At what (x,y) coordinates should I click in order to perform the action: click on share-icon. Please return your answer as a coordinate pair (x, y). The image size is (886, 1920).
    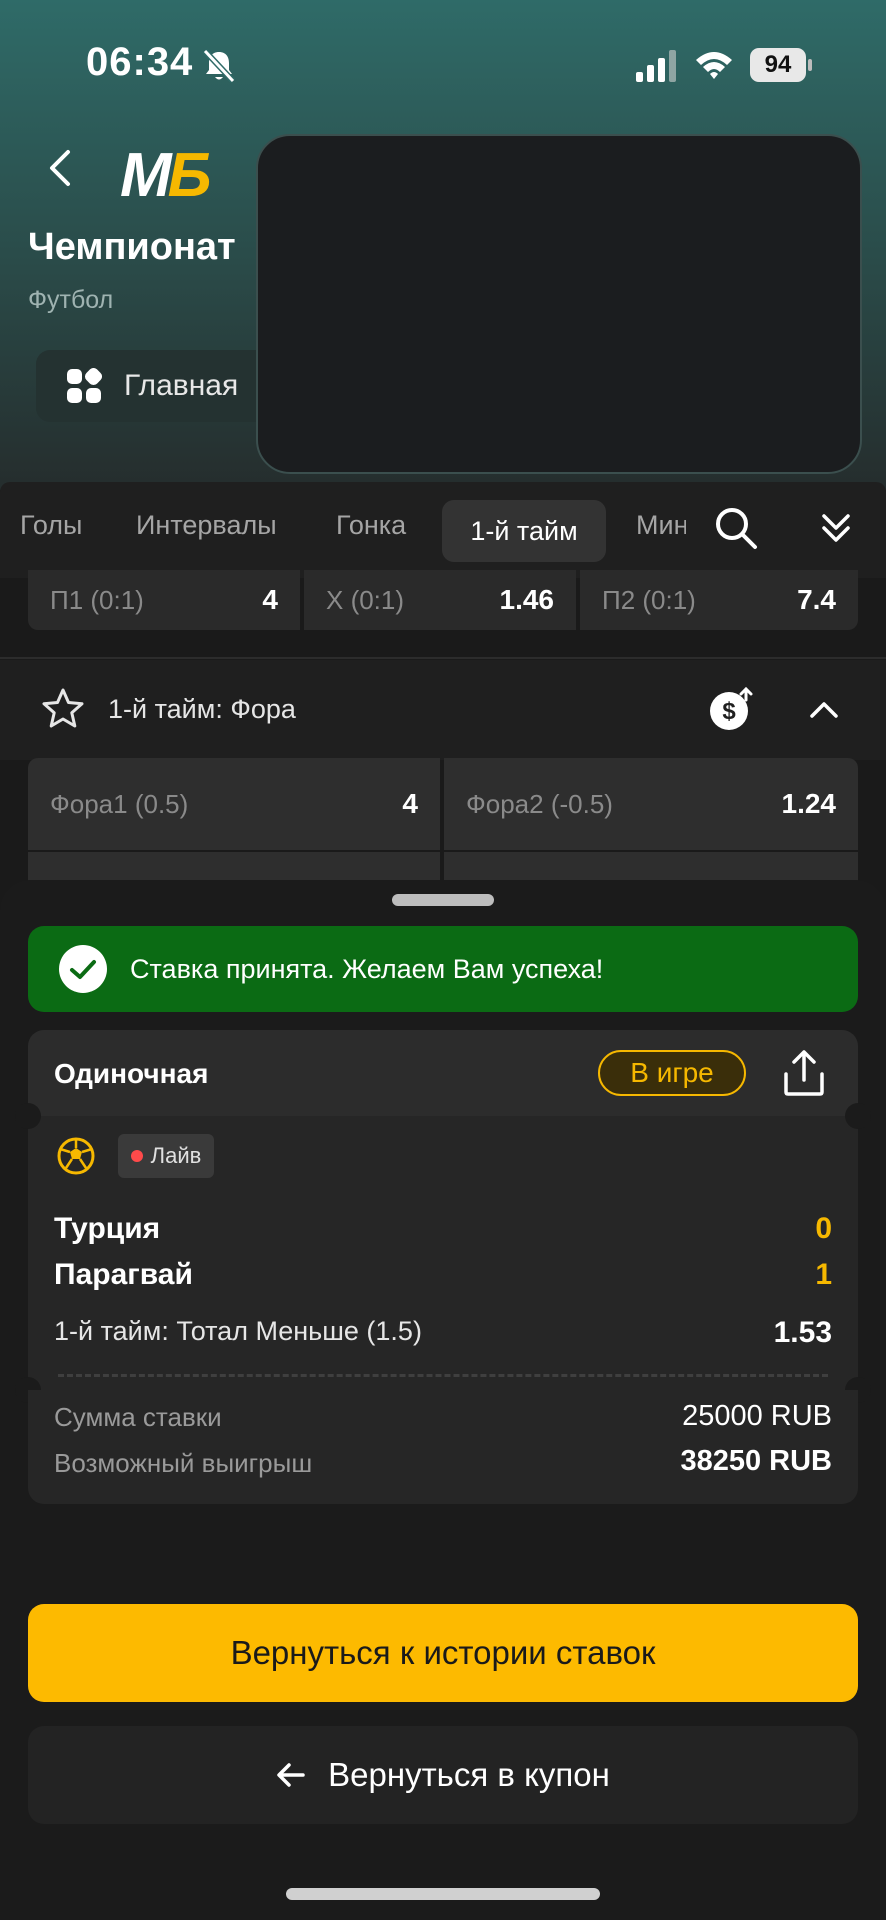
    Looking at the image, I should click on (804, 1073).